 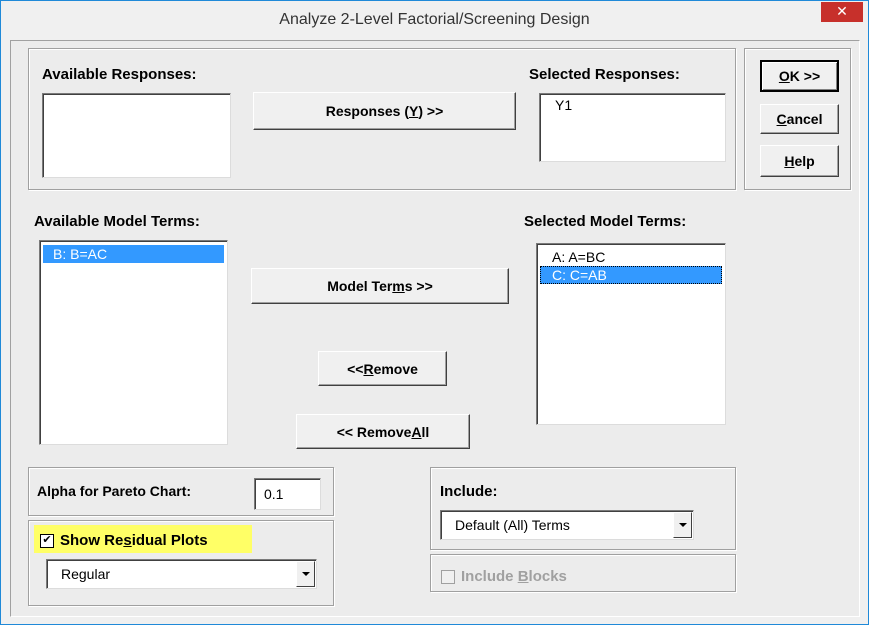 I want to click on remove-label-key: R, so click(x=368, y=368).